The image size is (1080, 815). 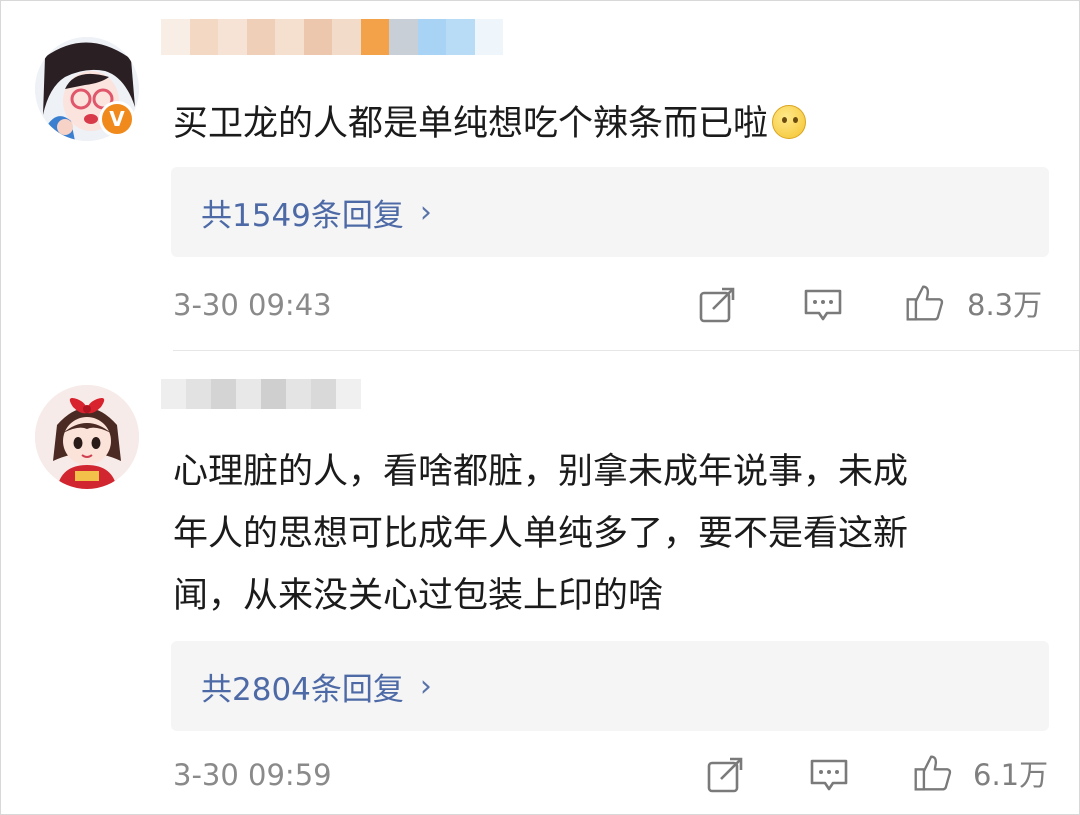 What do you see at coordinates (613, 775) in the screenshot?
I see `comment-meta-bar: 3-30 09:59 6.1万` at bounding box center [613, 775].